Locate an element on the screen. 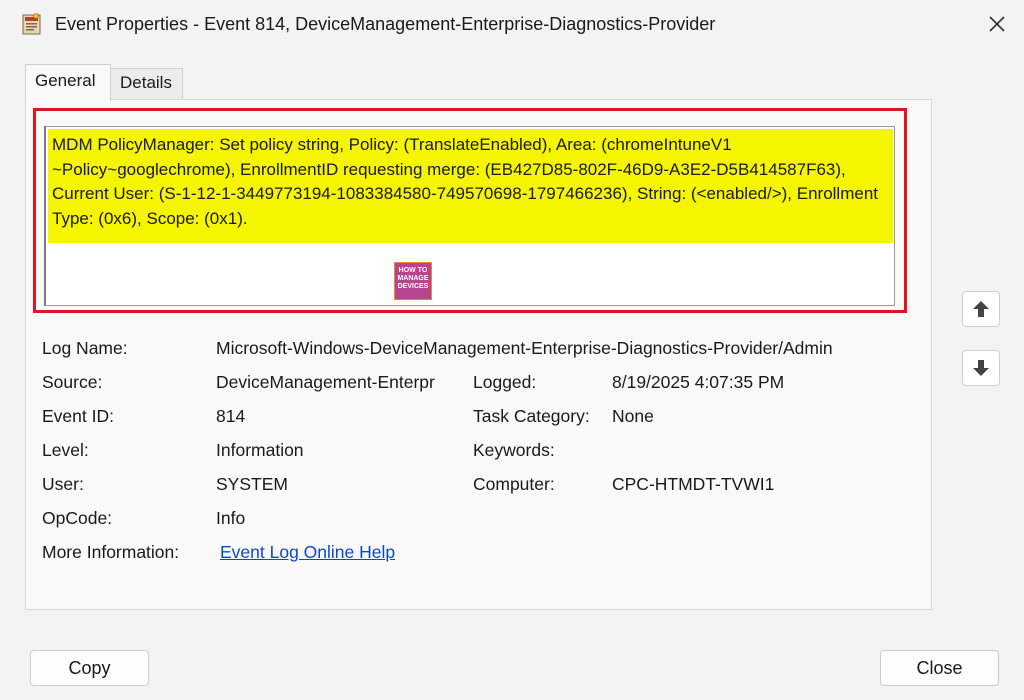 Image resolution: width=1024 pixels, height=700 pixels. tab-general: General is located at coordinates (68, 82).